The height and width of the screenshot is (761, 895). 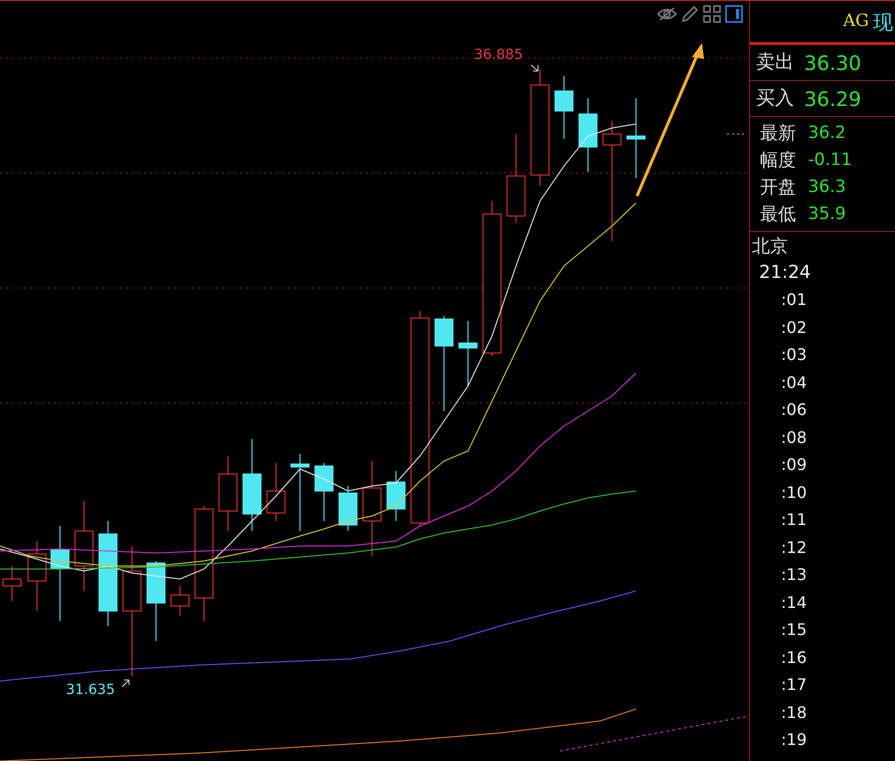 What do you see at coordinates (827, 187) in the screenshot?
I see `stat-value: 36.3` at bounding box center [827, 187].